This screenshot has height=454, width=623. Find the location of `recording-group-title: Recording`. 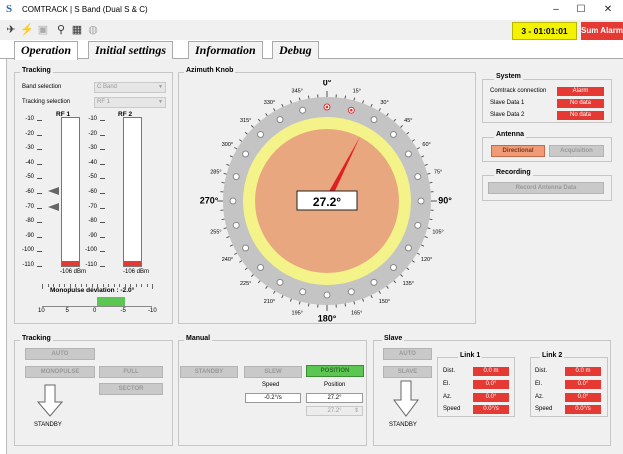

recording-group-title: Recording is located at coordinates (513, 172).